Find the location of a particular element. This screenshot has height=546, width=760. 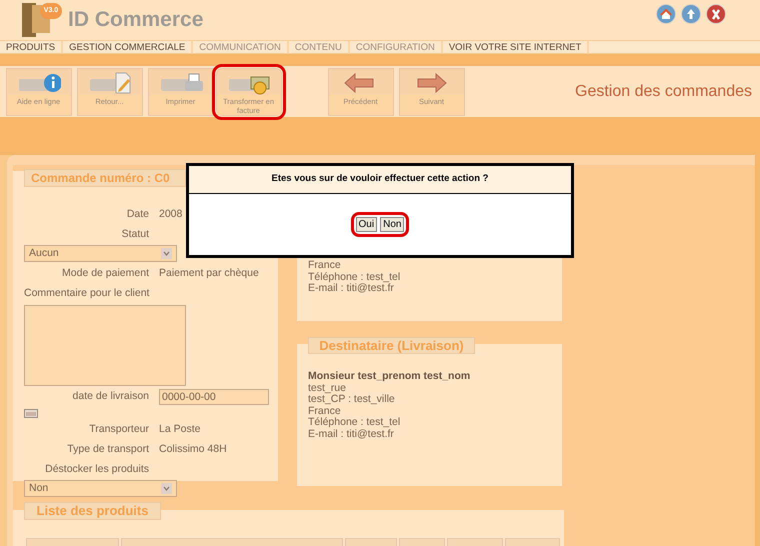

field-label: date de livraison is located at coordinates (110, 396).